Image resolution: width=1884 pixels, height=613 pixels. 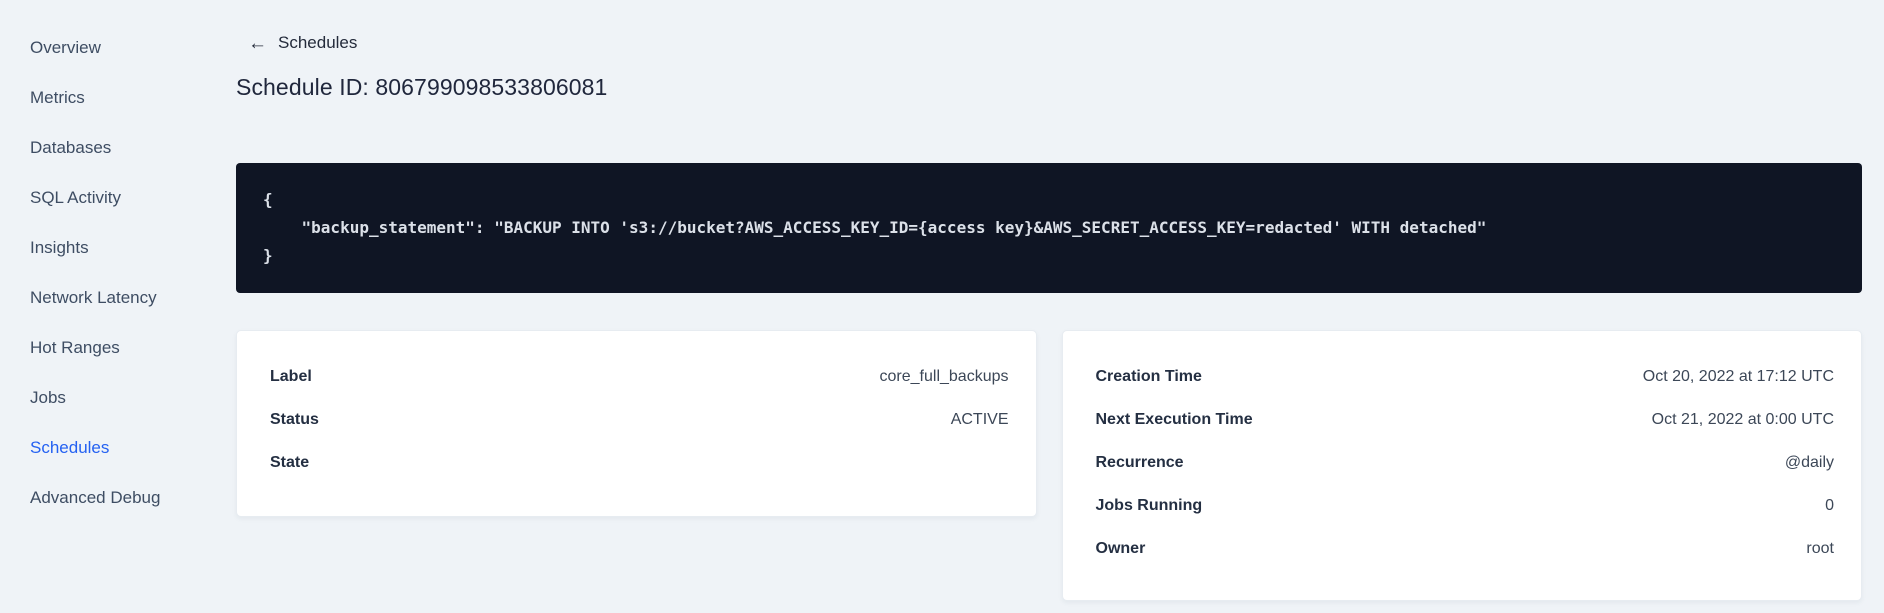 What do you see at coordinates (290, 462) in the screenshot?
I see `state-row-key: State` at bounding box center [290, 462].